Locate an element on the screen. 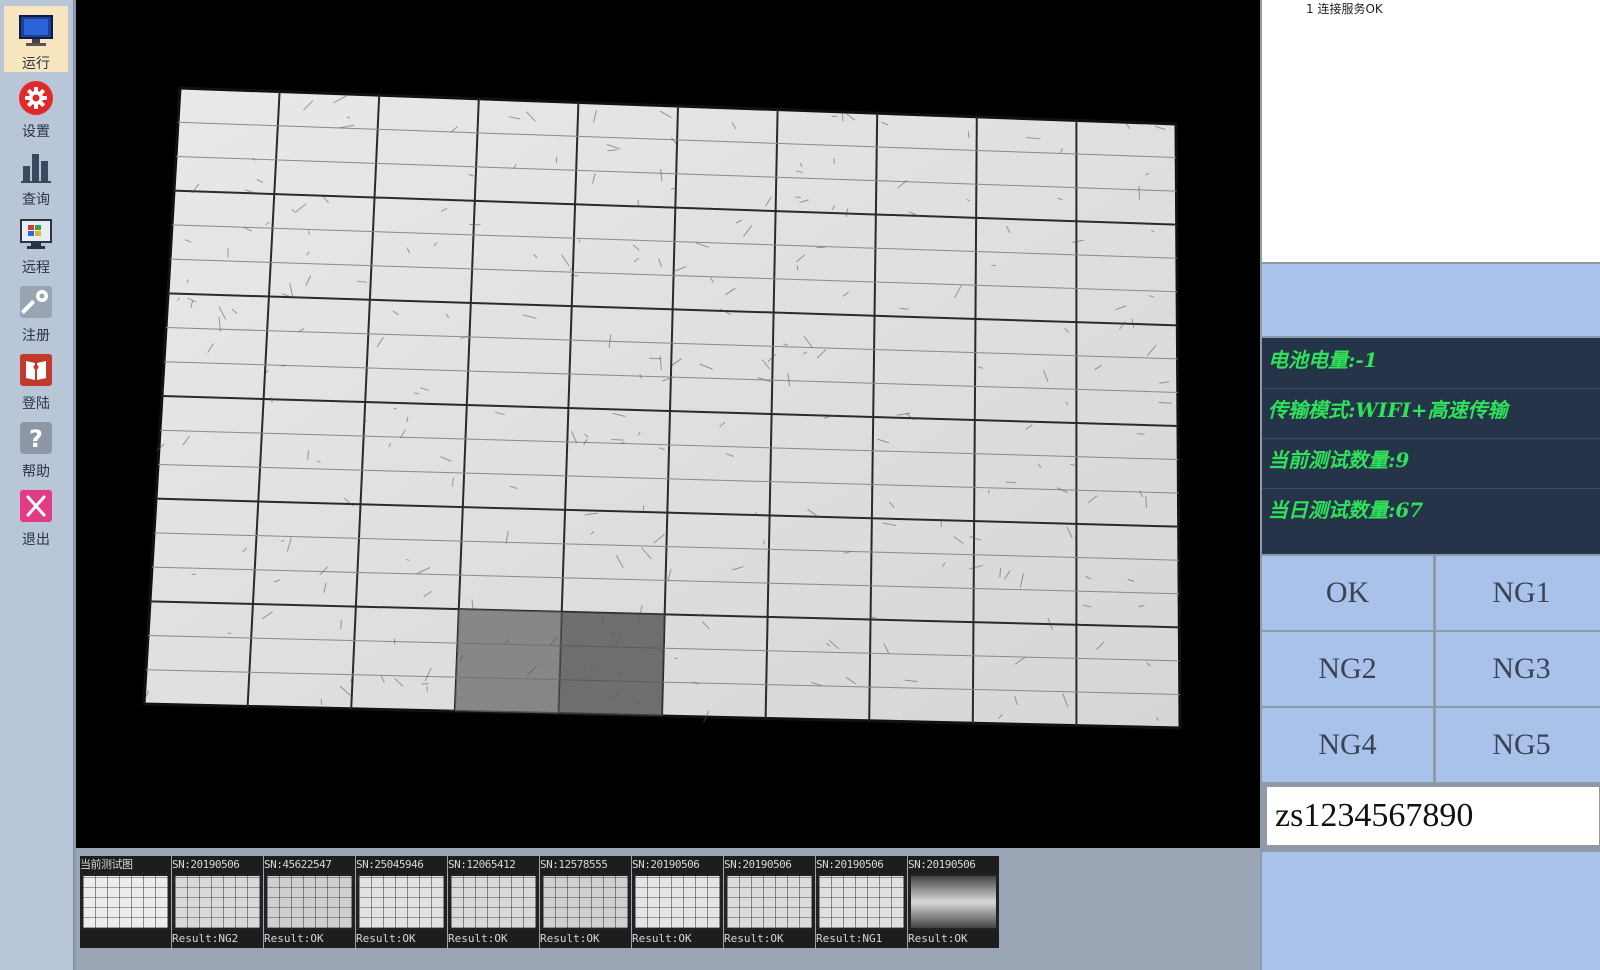  sidebar: 运行 设置 查询 远程 注册 登陆 ? 帮助 退出 is located at coordinates (37, 485).